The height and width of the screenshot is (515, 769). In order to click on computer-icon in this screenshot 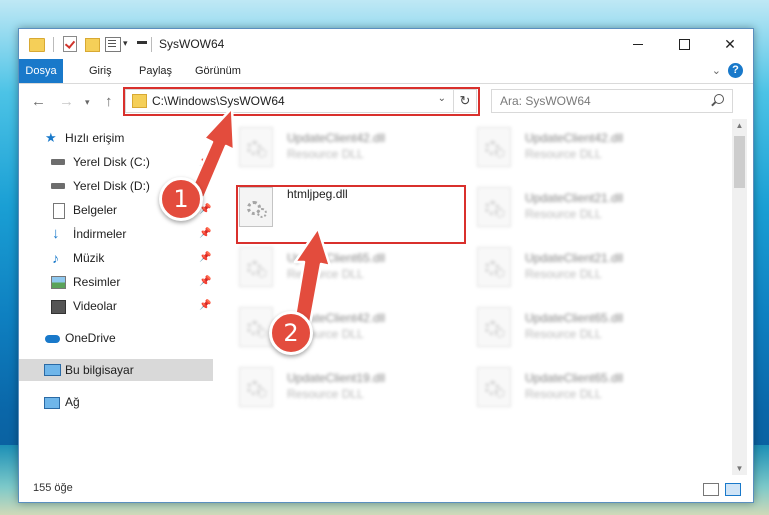, I will do `click(52, 370)`.